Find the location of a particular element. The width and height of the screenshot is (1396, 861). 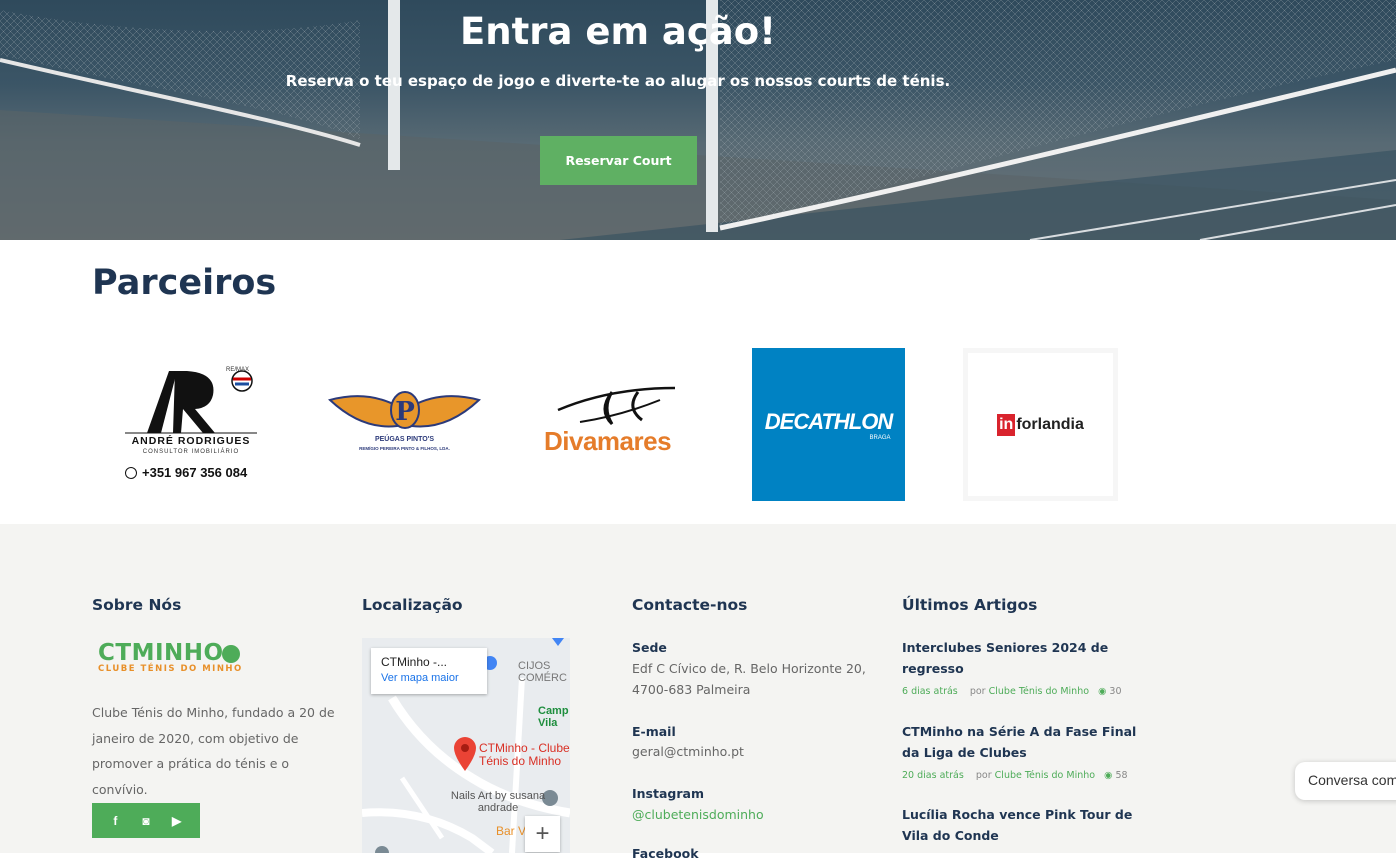

inforlandia-name: forlandia is located at coordinates (1050, 424).